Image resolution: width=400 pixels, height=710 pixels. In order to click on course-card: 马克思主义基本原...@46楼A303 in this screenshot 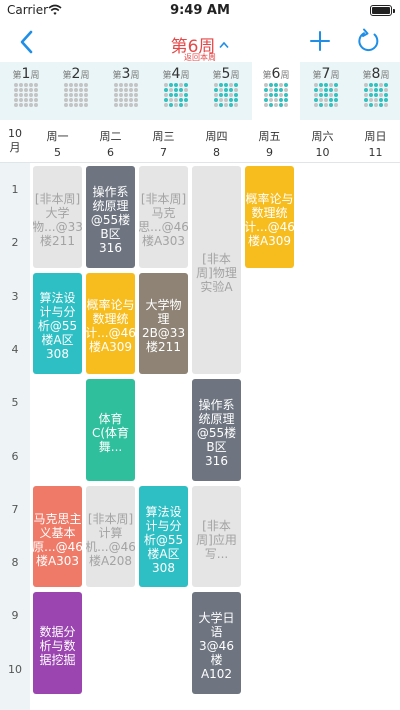, I will do `click(57, 536)`.